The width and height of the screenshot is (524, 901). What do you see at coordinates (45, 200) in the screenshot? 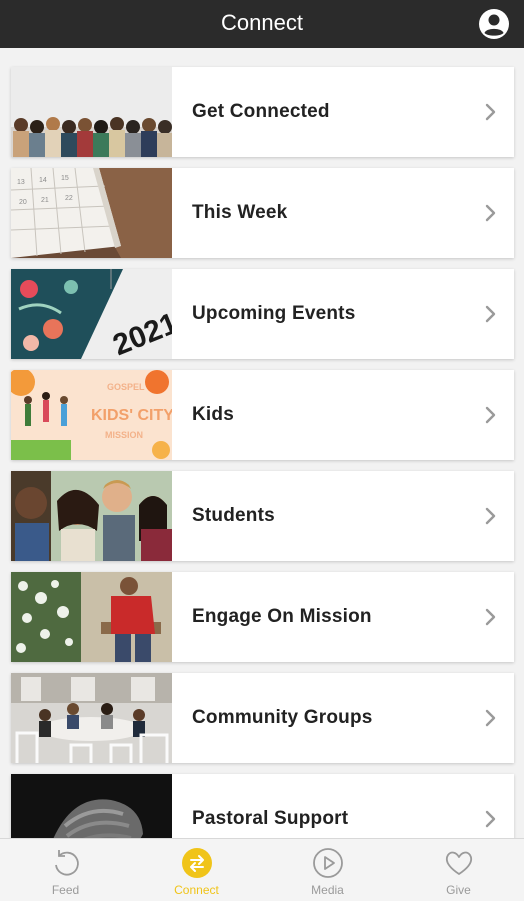
I see `svg-text: 21` at bounding box center [45, 200].